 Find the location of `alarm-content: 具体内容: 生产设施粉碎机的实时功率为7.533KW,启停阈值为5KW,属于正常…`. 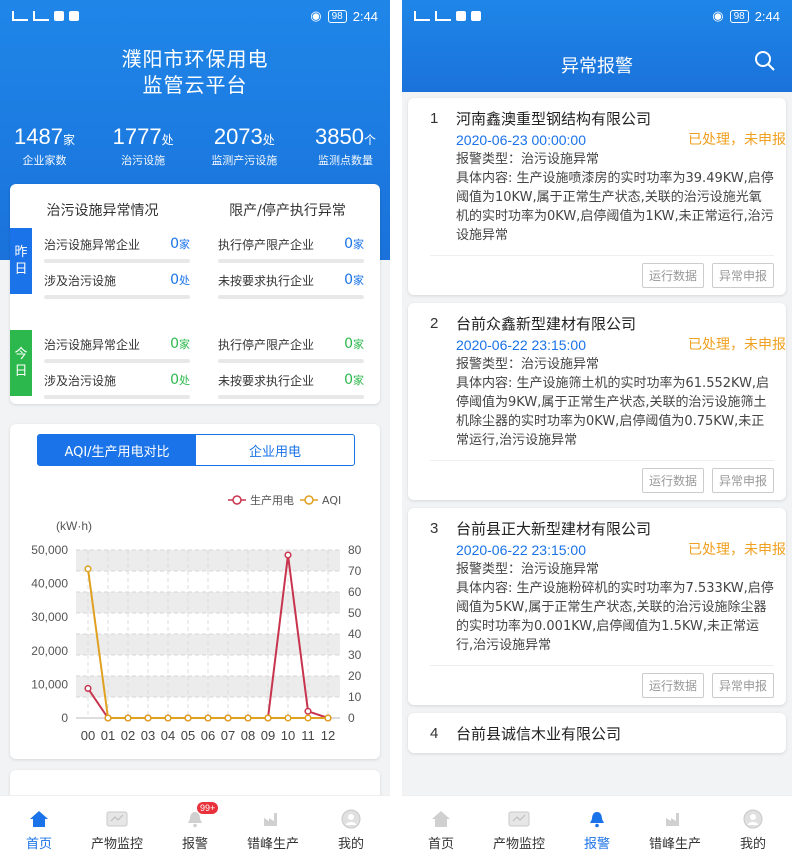

alarm-content: 具体内容: 生产设施粉碎机的实时功率为7.533KW,启停阈值为5KW,属于正常… is located at coordinates (615, 617).